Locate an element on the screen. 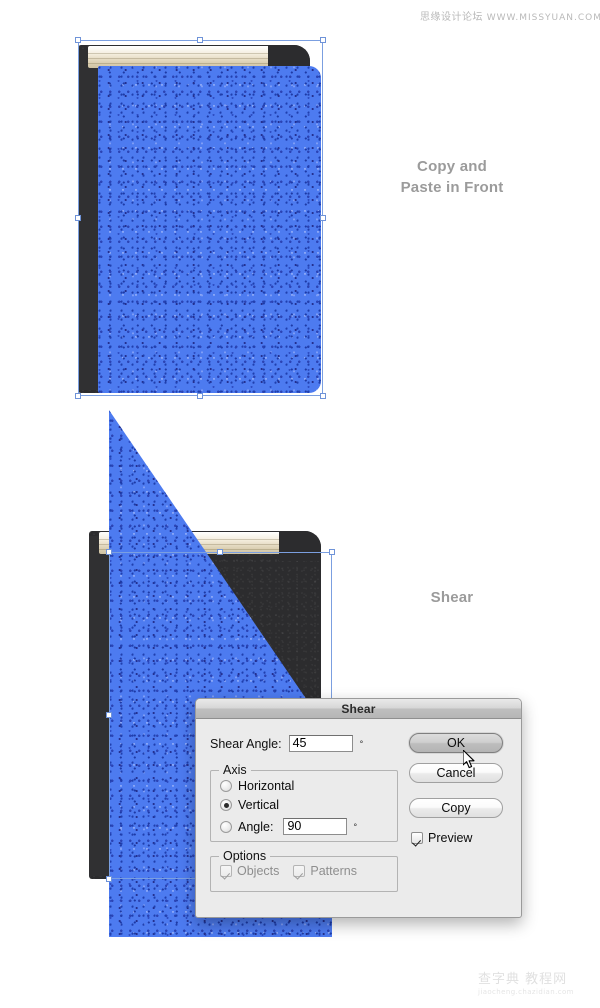 The image size is (600, 1008). selection-handle-bottom-center is located at coordinates (200, 396).